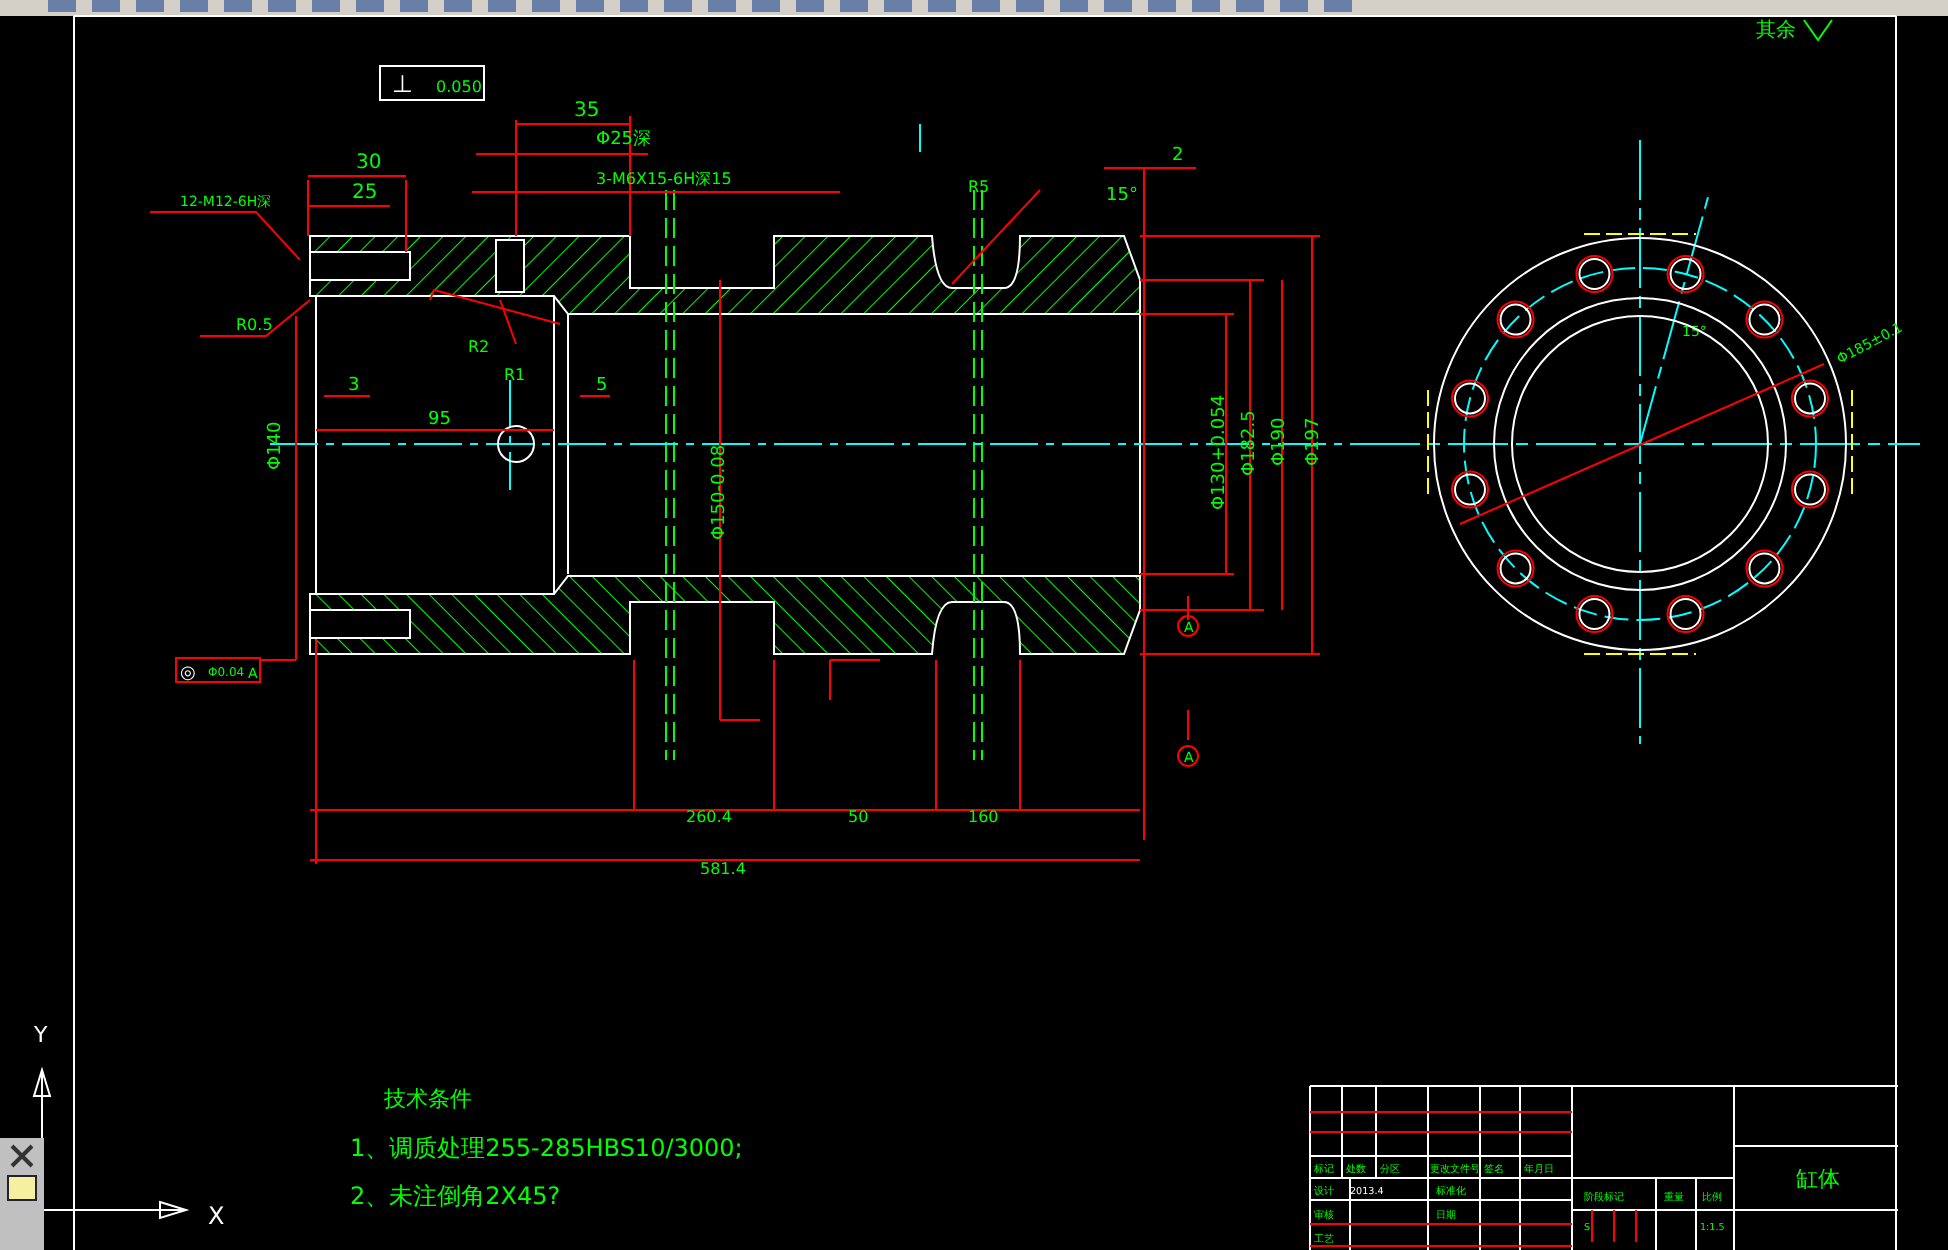 Image resolution: width=1948 pixels, height=1250 pixels. What do you see at coordinates (354, 386) in the screenshot?
I see `dimension-text: 3` at bounding box center [354, 386].